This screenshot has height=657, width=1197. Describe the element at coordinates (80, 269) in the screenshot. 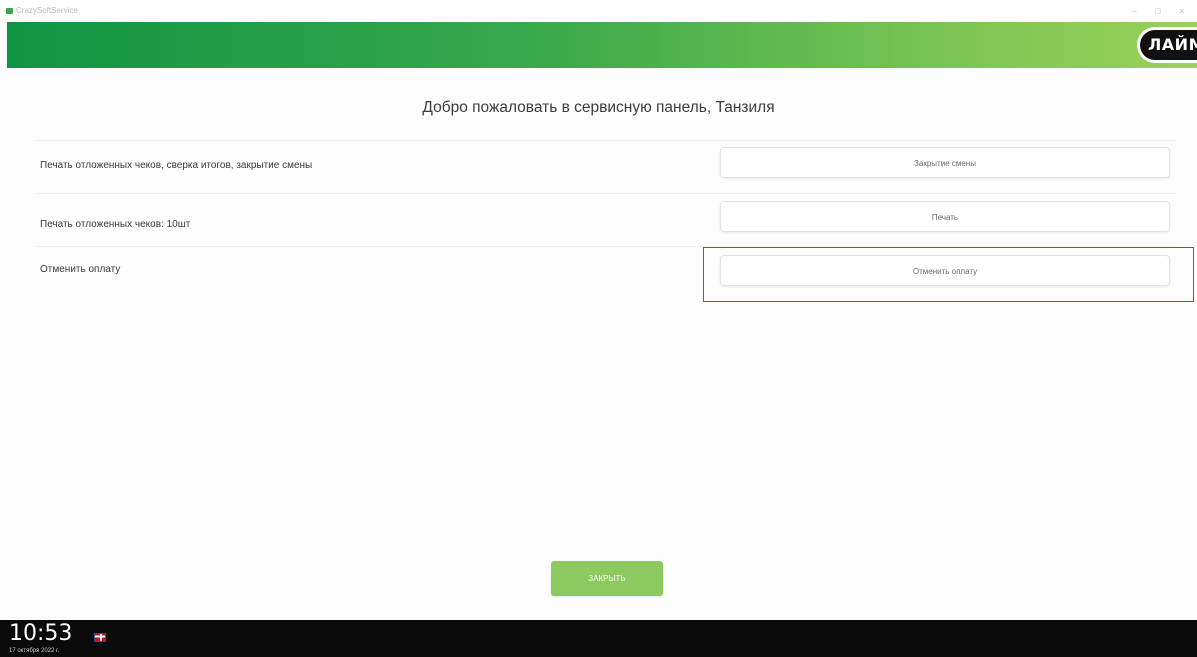

I see `row-label: Отменить оплату` at that location.